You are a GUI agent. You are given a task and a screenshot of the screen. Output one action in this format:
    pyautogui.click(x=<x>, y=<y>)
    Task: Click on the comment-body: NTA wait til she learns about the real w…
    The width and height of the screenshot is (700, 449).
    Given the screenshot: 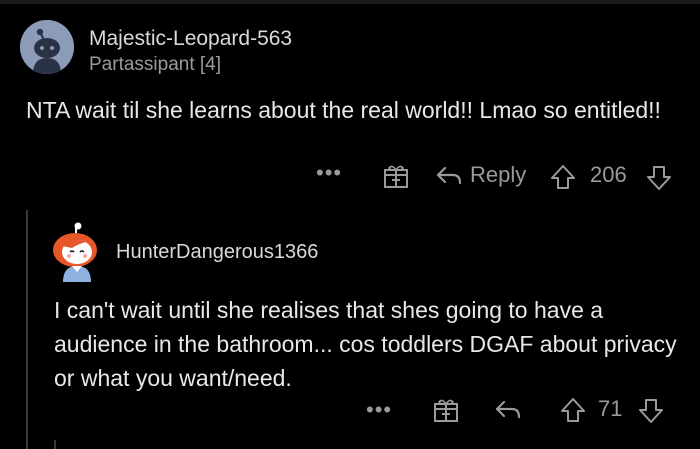 What is the action you would take?
    pyautogui.click(x=343, y=110)
    